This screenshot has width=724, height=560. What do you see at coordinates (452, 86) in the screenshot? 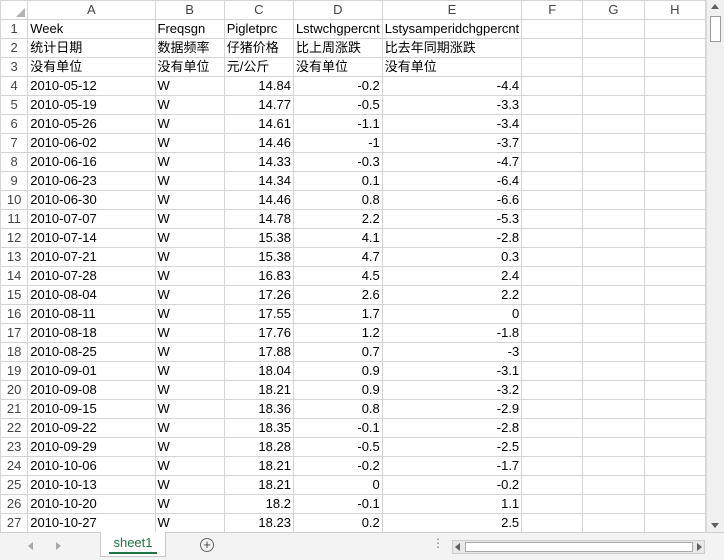
I see `cell: -4.4` at bounding box center [452, 86].